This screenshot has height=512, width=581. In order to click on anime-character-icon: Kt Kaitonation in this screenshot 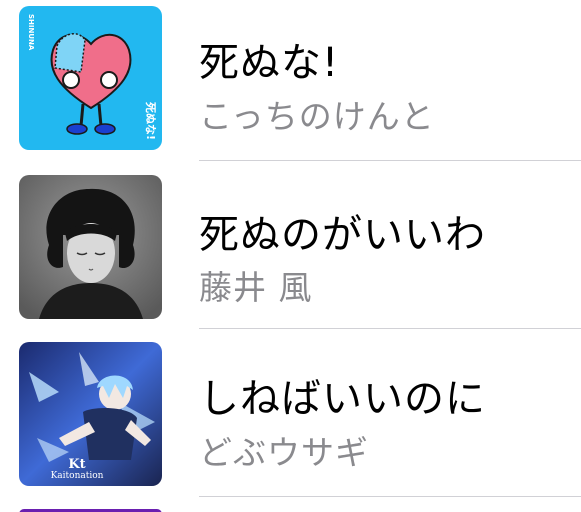, I will do `click(90, 414)`.